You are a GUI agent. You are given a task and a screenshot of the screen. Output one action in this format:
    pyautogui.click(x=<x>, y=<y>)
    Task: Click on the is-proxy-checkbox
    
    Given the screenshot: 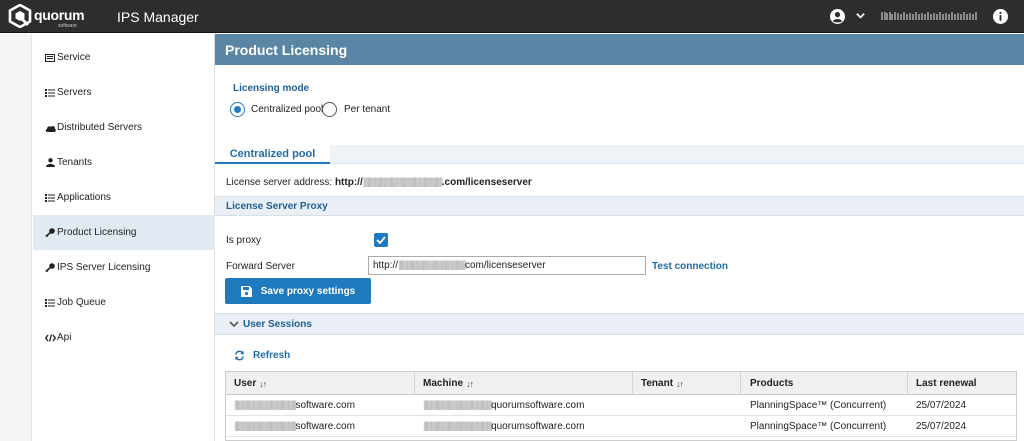 What is the action you would take?
    pyautogui.click(x=381, y=240)
    